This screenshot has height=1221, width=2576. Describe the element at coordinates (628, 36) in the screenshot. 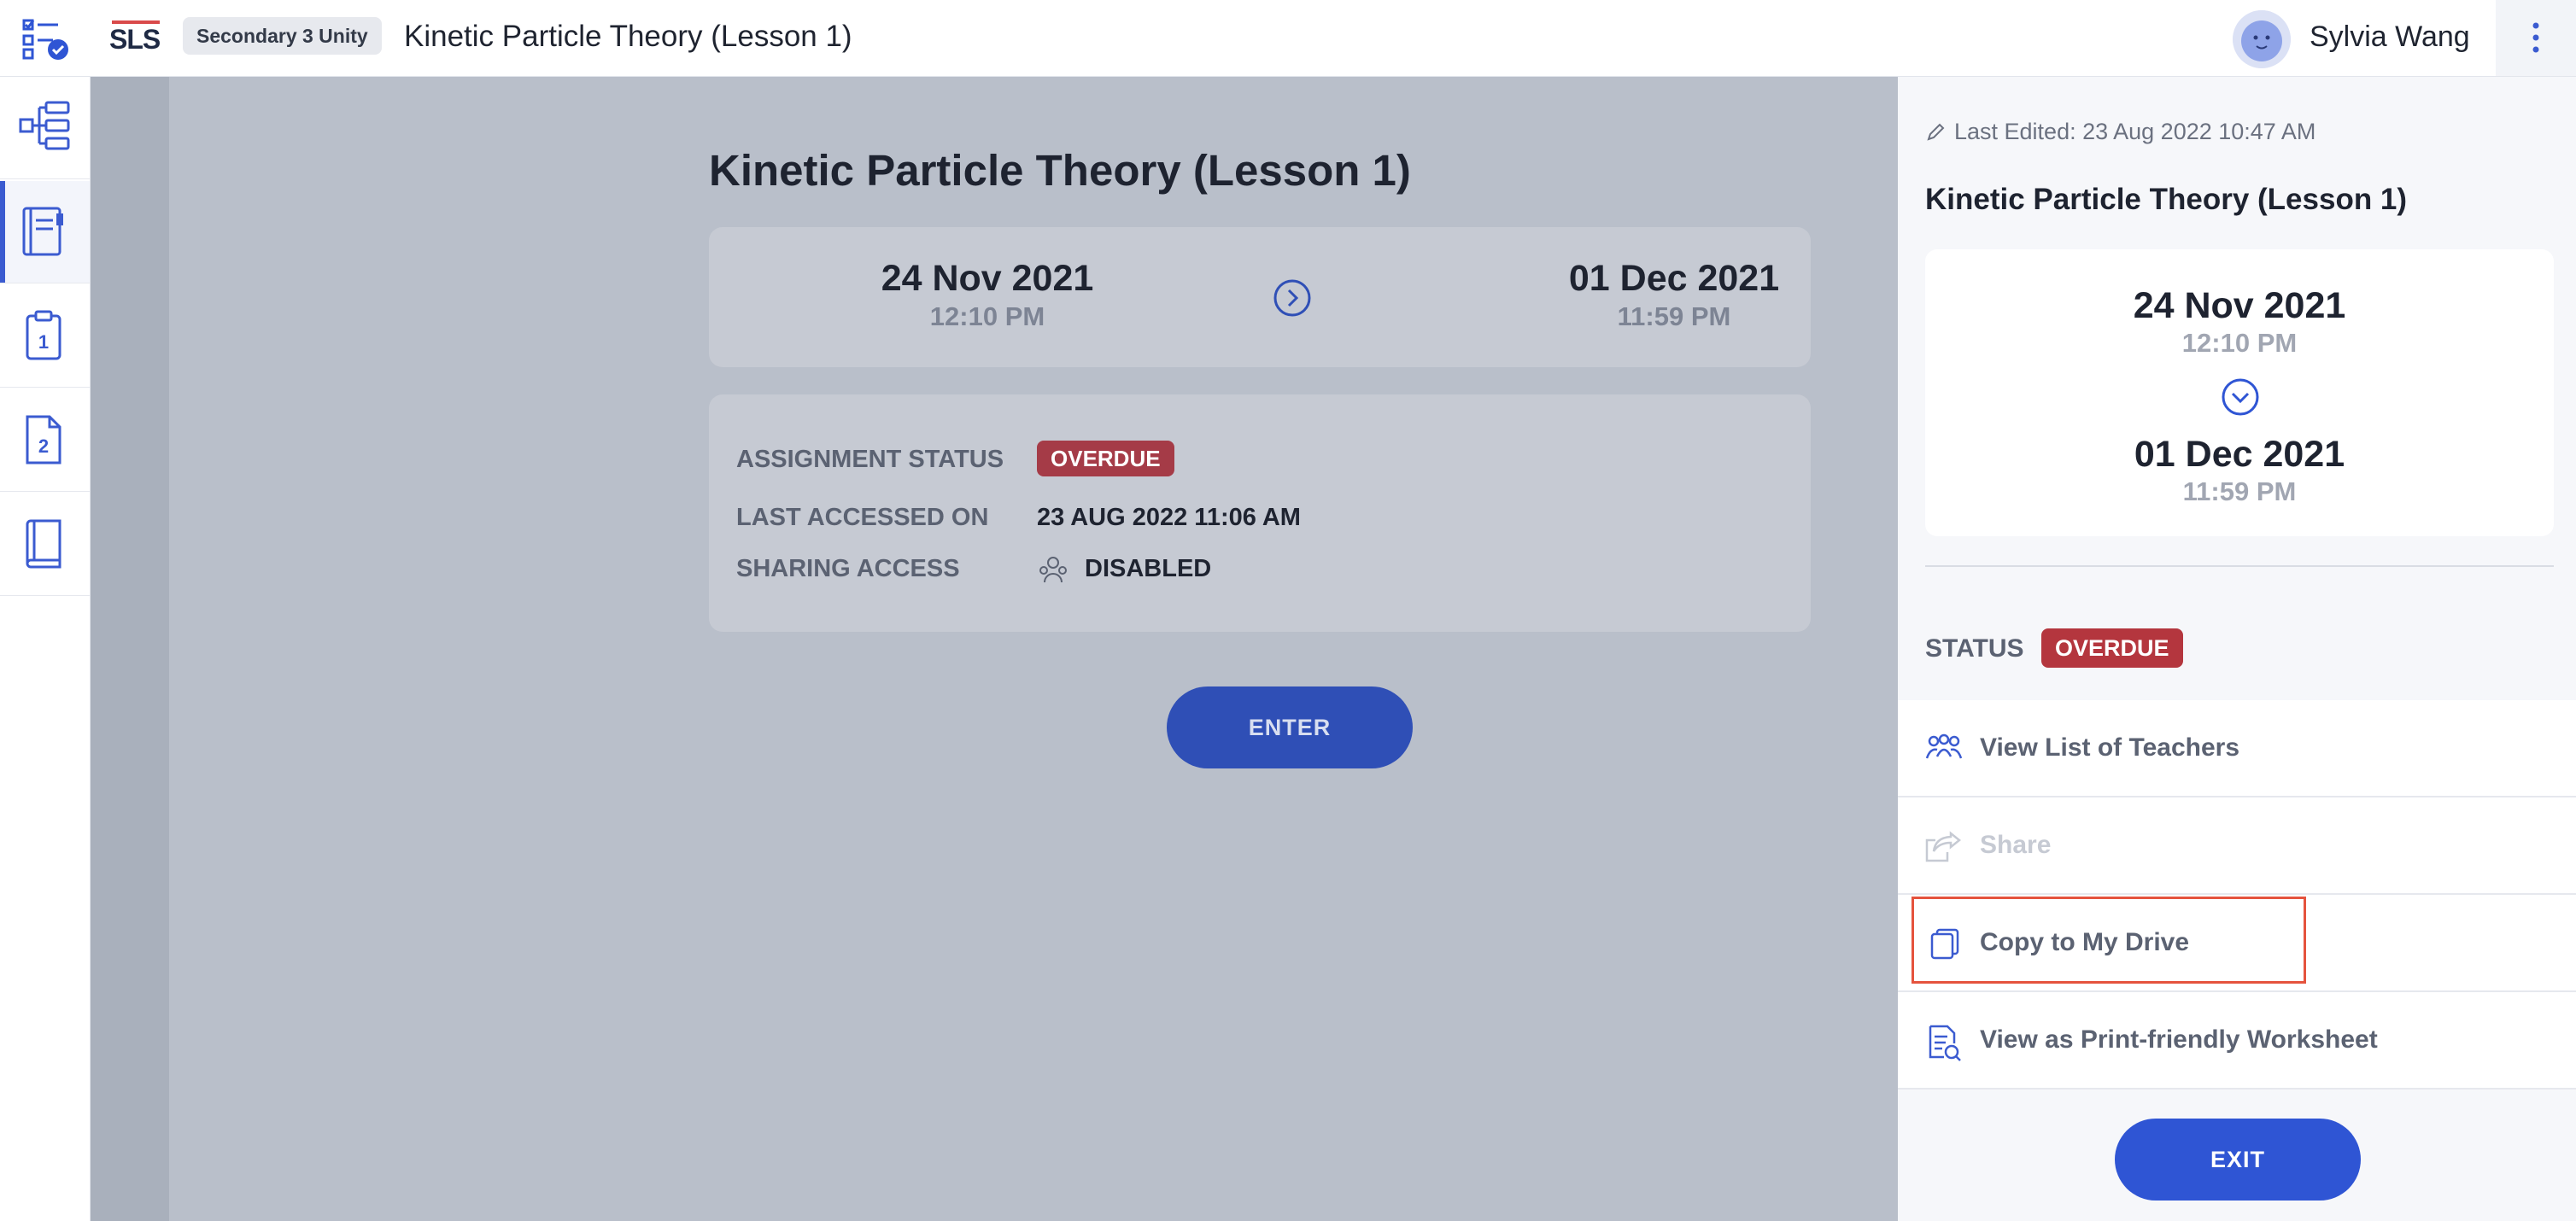

I see `page-title: Kinetic Particle Theory (Lesson 1)` at that location.